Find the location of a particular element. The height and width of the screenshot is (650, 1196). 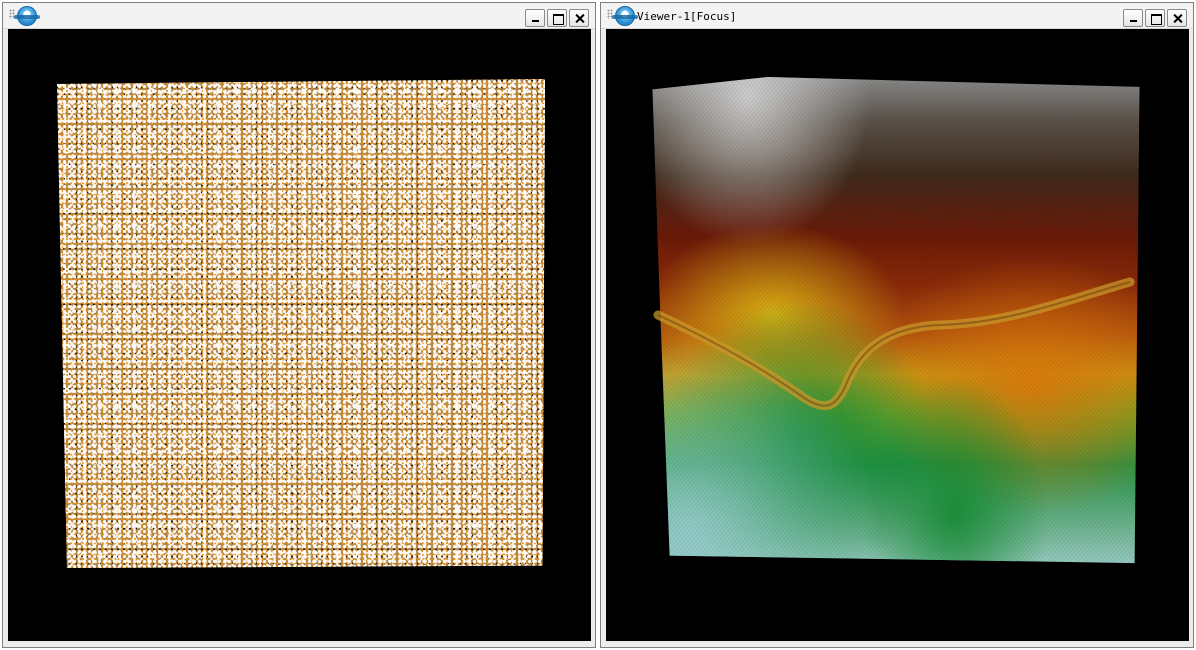

viewer-title: Viewer-1[Focus] is located at coordinates (687, 16).